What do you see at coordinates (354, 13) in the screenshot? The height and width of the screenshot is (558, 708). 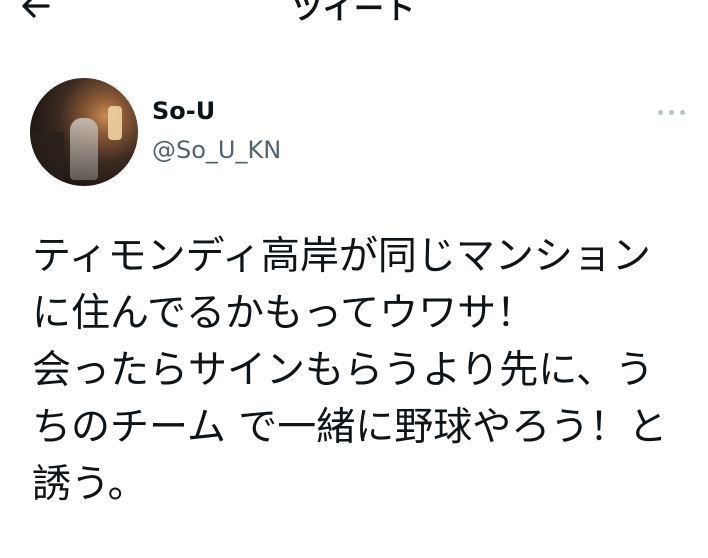 I see `page-title: ツイート` at bounding box center [354, 13].